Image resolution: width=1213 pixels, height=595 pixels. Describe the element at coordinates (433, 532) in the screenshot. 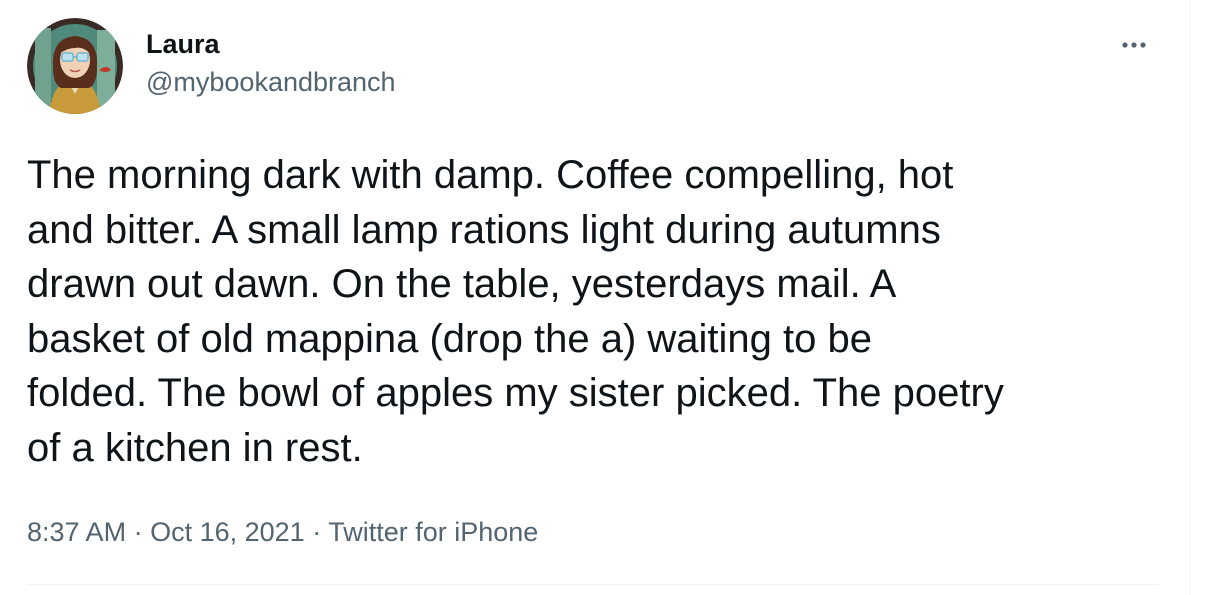

I see `tweet-source-link: Twitter for iPhone` at that location.